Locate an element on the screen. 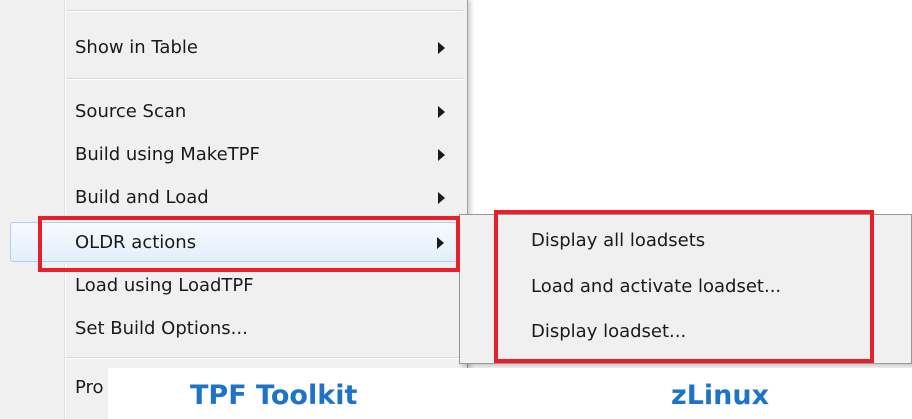 The height and width of the screenshot is (419, 912). menu-item-label: Show in Table is located at coordinates (136, 47).